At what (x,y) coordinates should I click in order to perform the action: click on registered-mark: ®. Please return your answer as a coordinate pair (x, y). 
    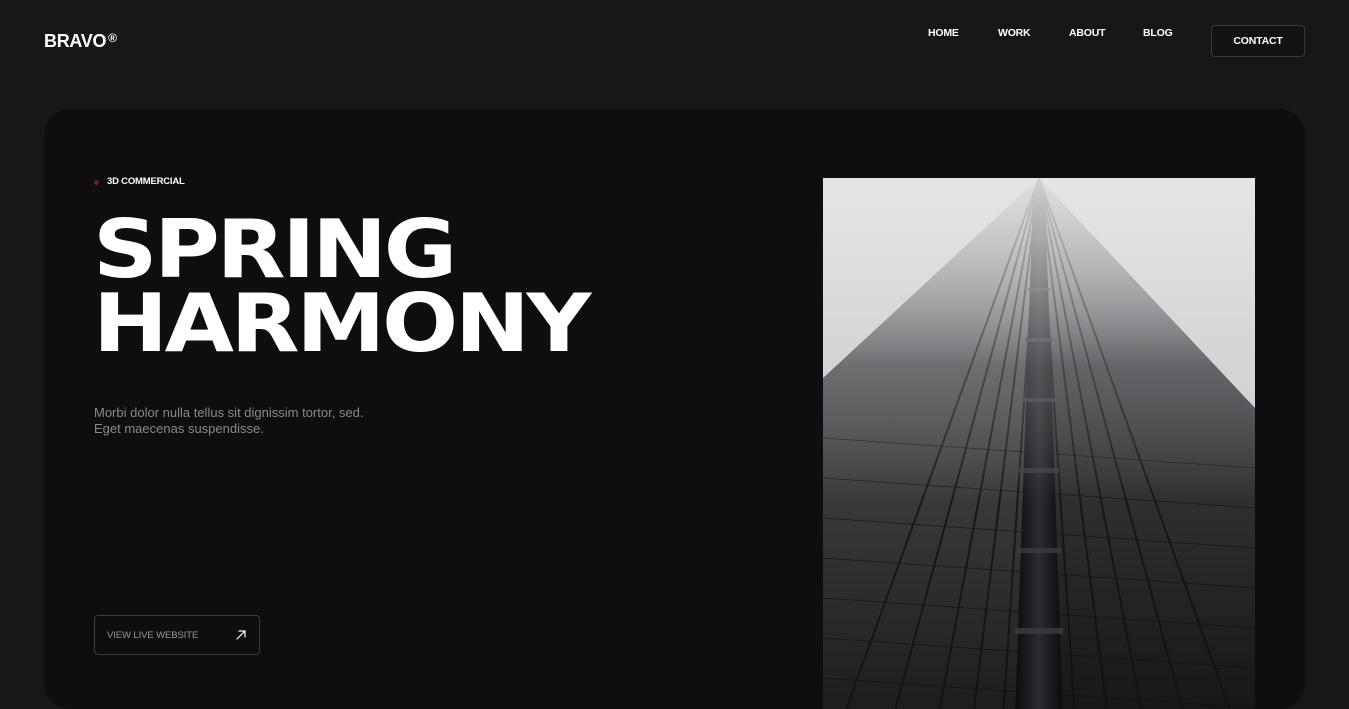
    Looking at the image, I should click on (113, 38).